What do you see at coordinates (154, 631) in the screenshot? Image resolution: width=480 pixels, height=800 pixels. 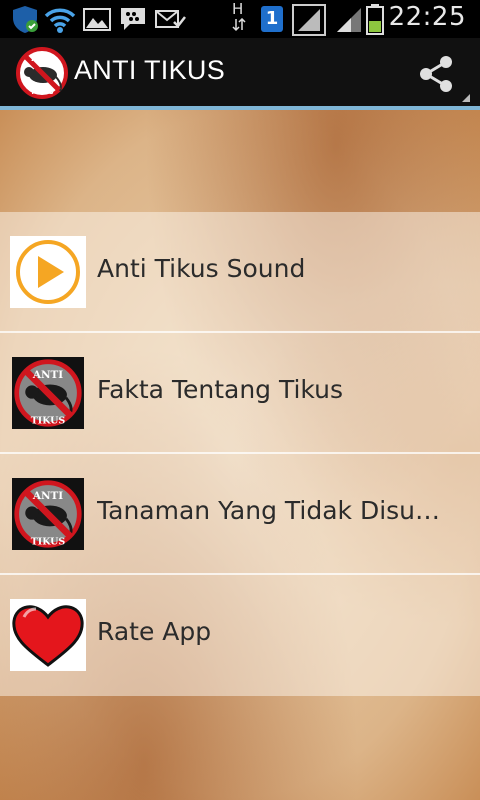 I see `list-item-label: Rate App` at bounding box center [154, 631].